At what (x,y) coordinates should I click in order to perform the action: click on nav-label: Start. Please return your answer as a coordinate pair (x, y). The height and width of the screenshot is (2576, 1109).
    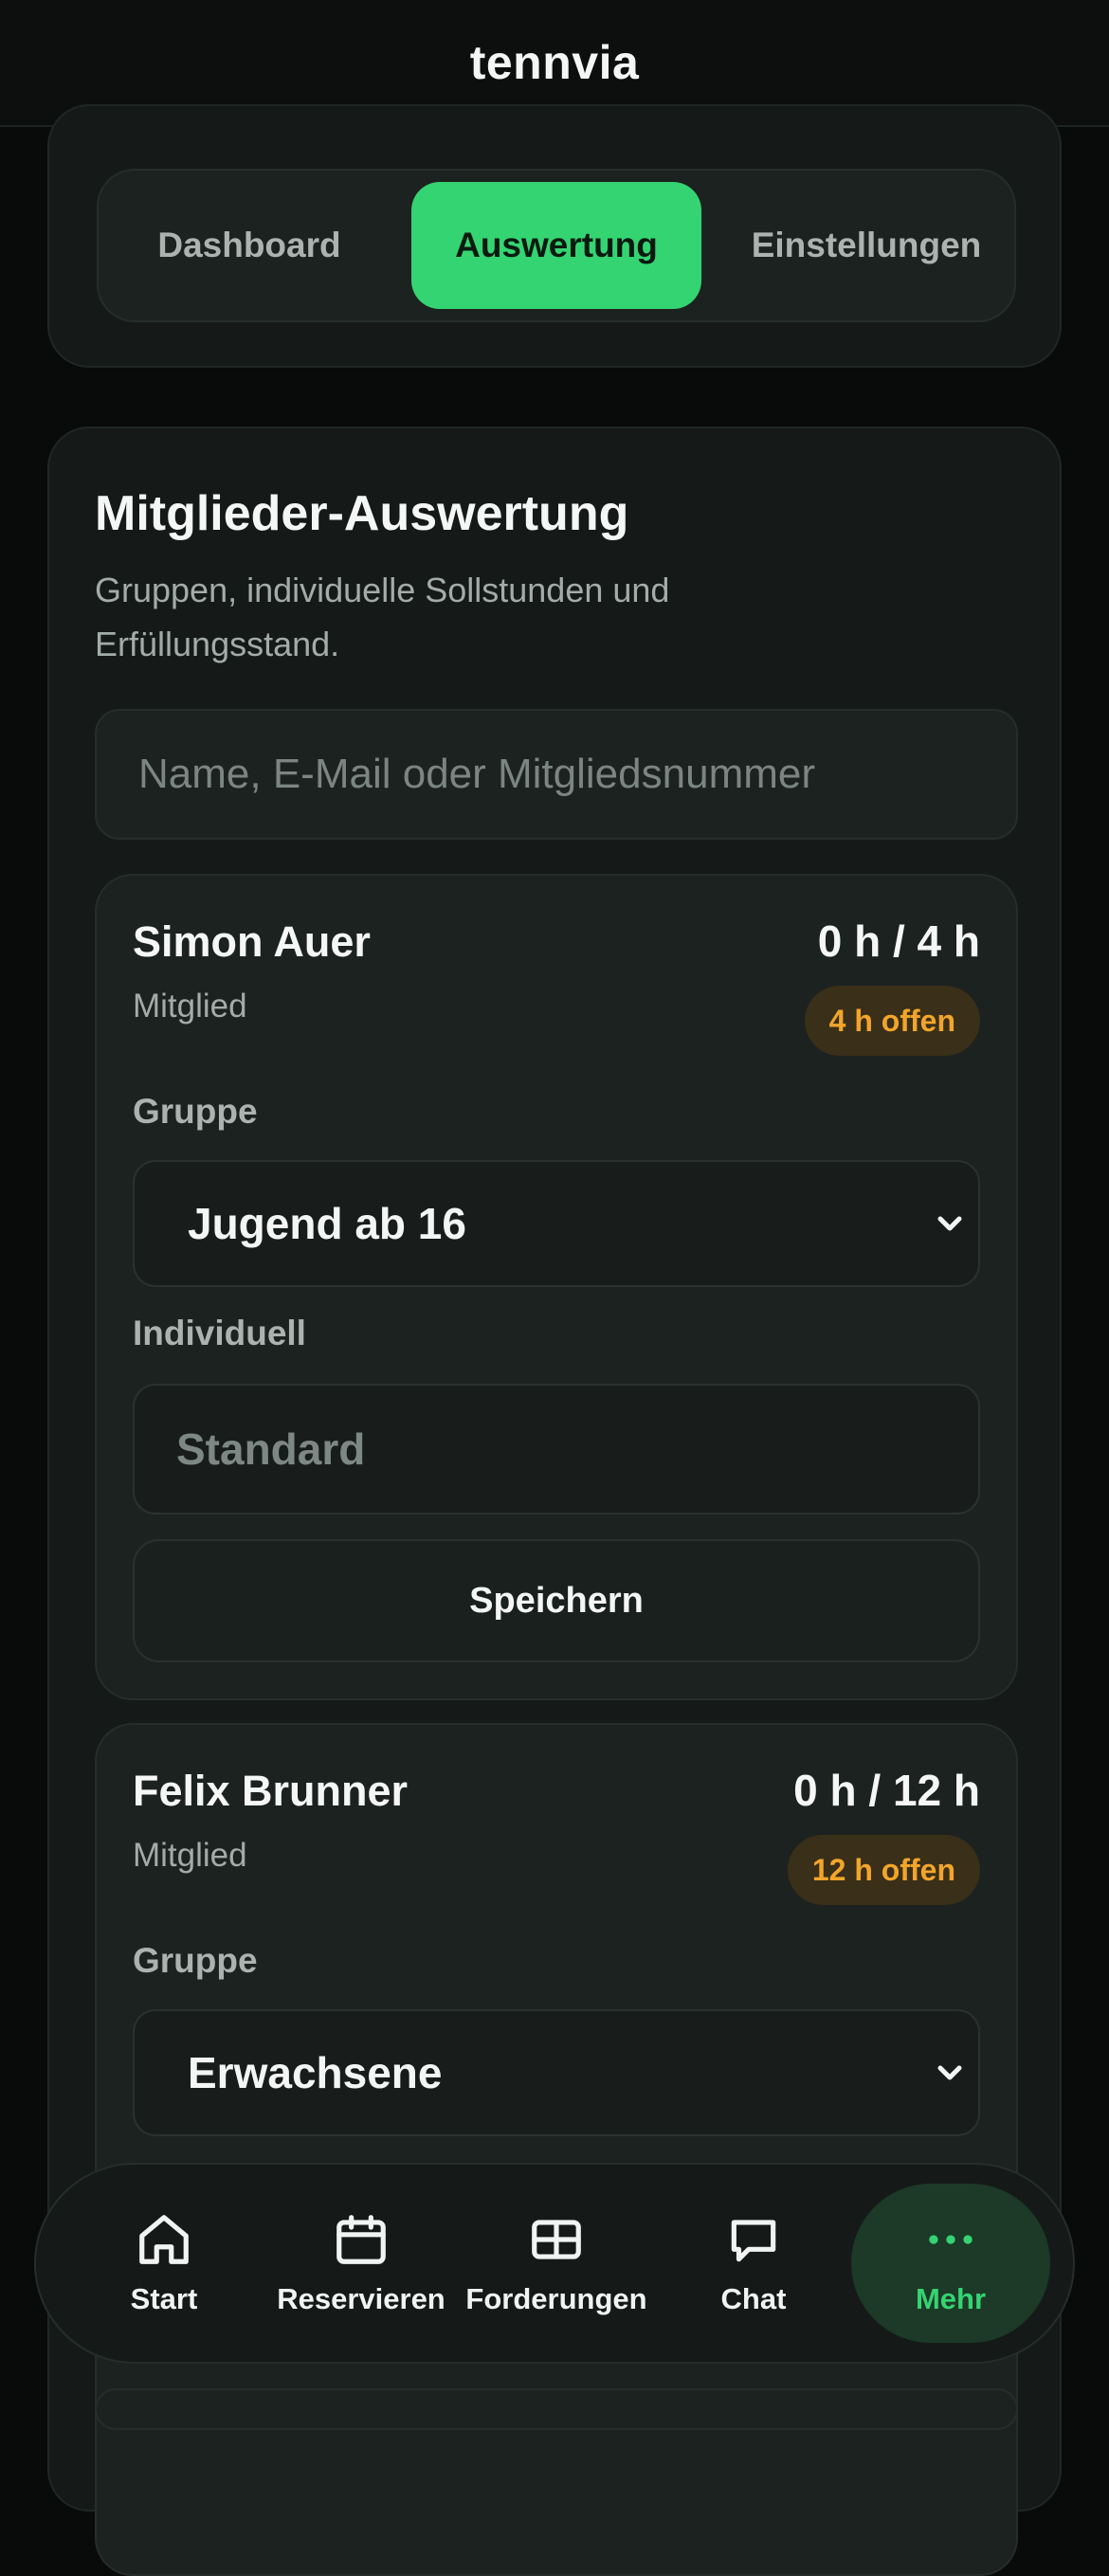
    Looking at the image, I should click on (164, 2298).